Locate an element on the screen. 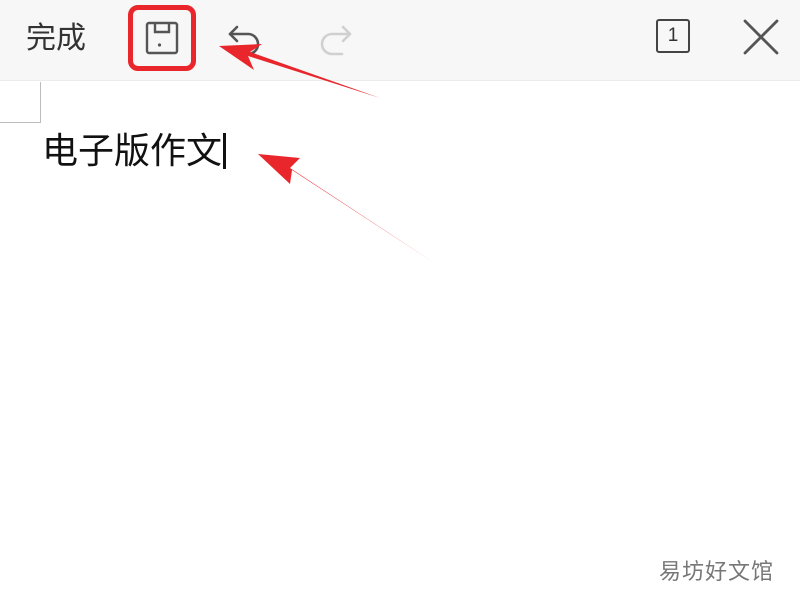 This screenshot has width=800, height=600. redo-icon is located at coordinates (336, 40).